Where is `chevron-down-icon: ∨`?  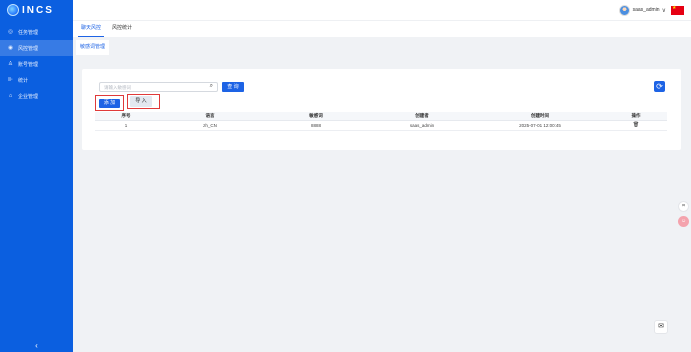
chevron-down-icon: ∨ is located at coordinates (663, 10).